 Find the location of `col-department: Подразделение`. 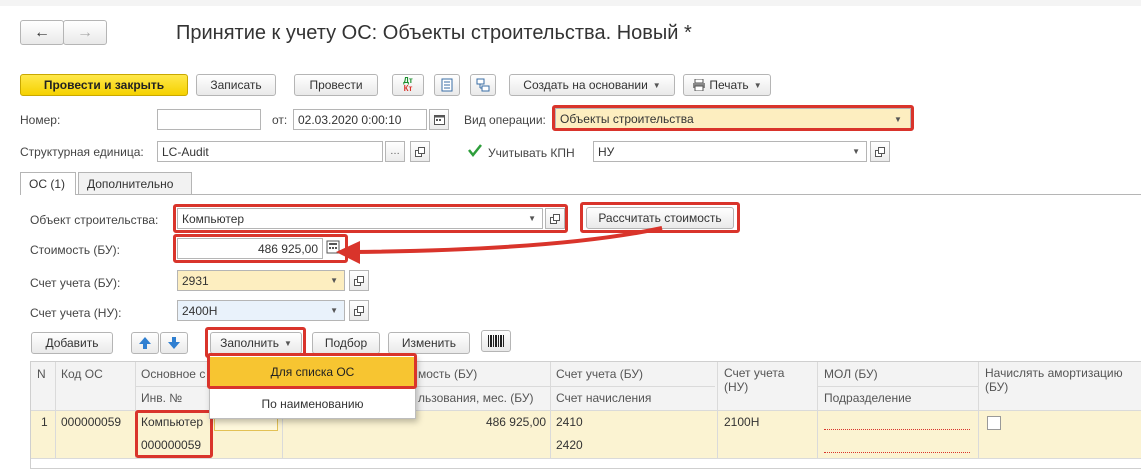

col-department: Подразделение is located at coordinates (868, 398).